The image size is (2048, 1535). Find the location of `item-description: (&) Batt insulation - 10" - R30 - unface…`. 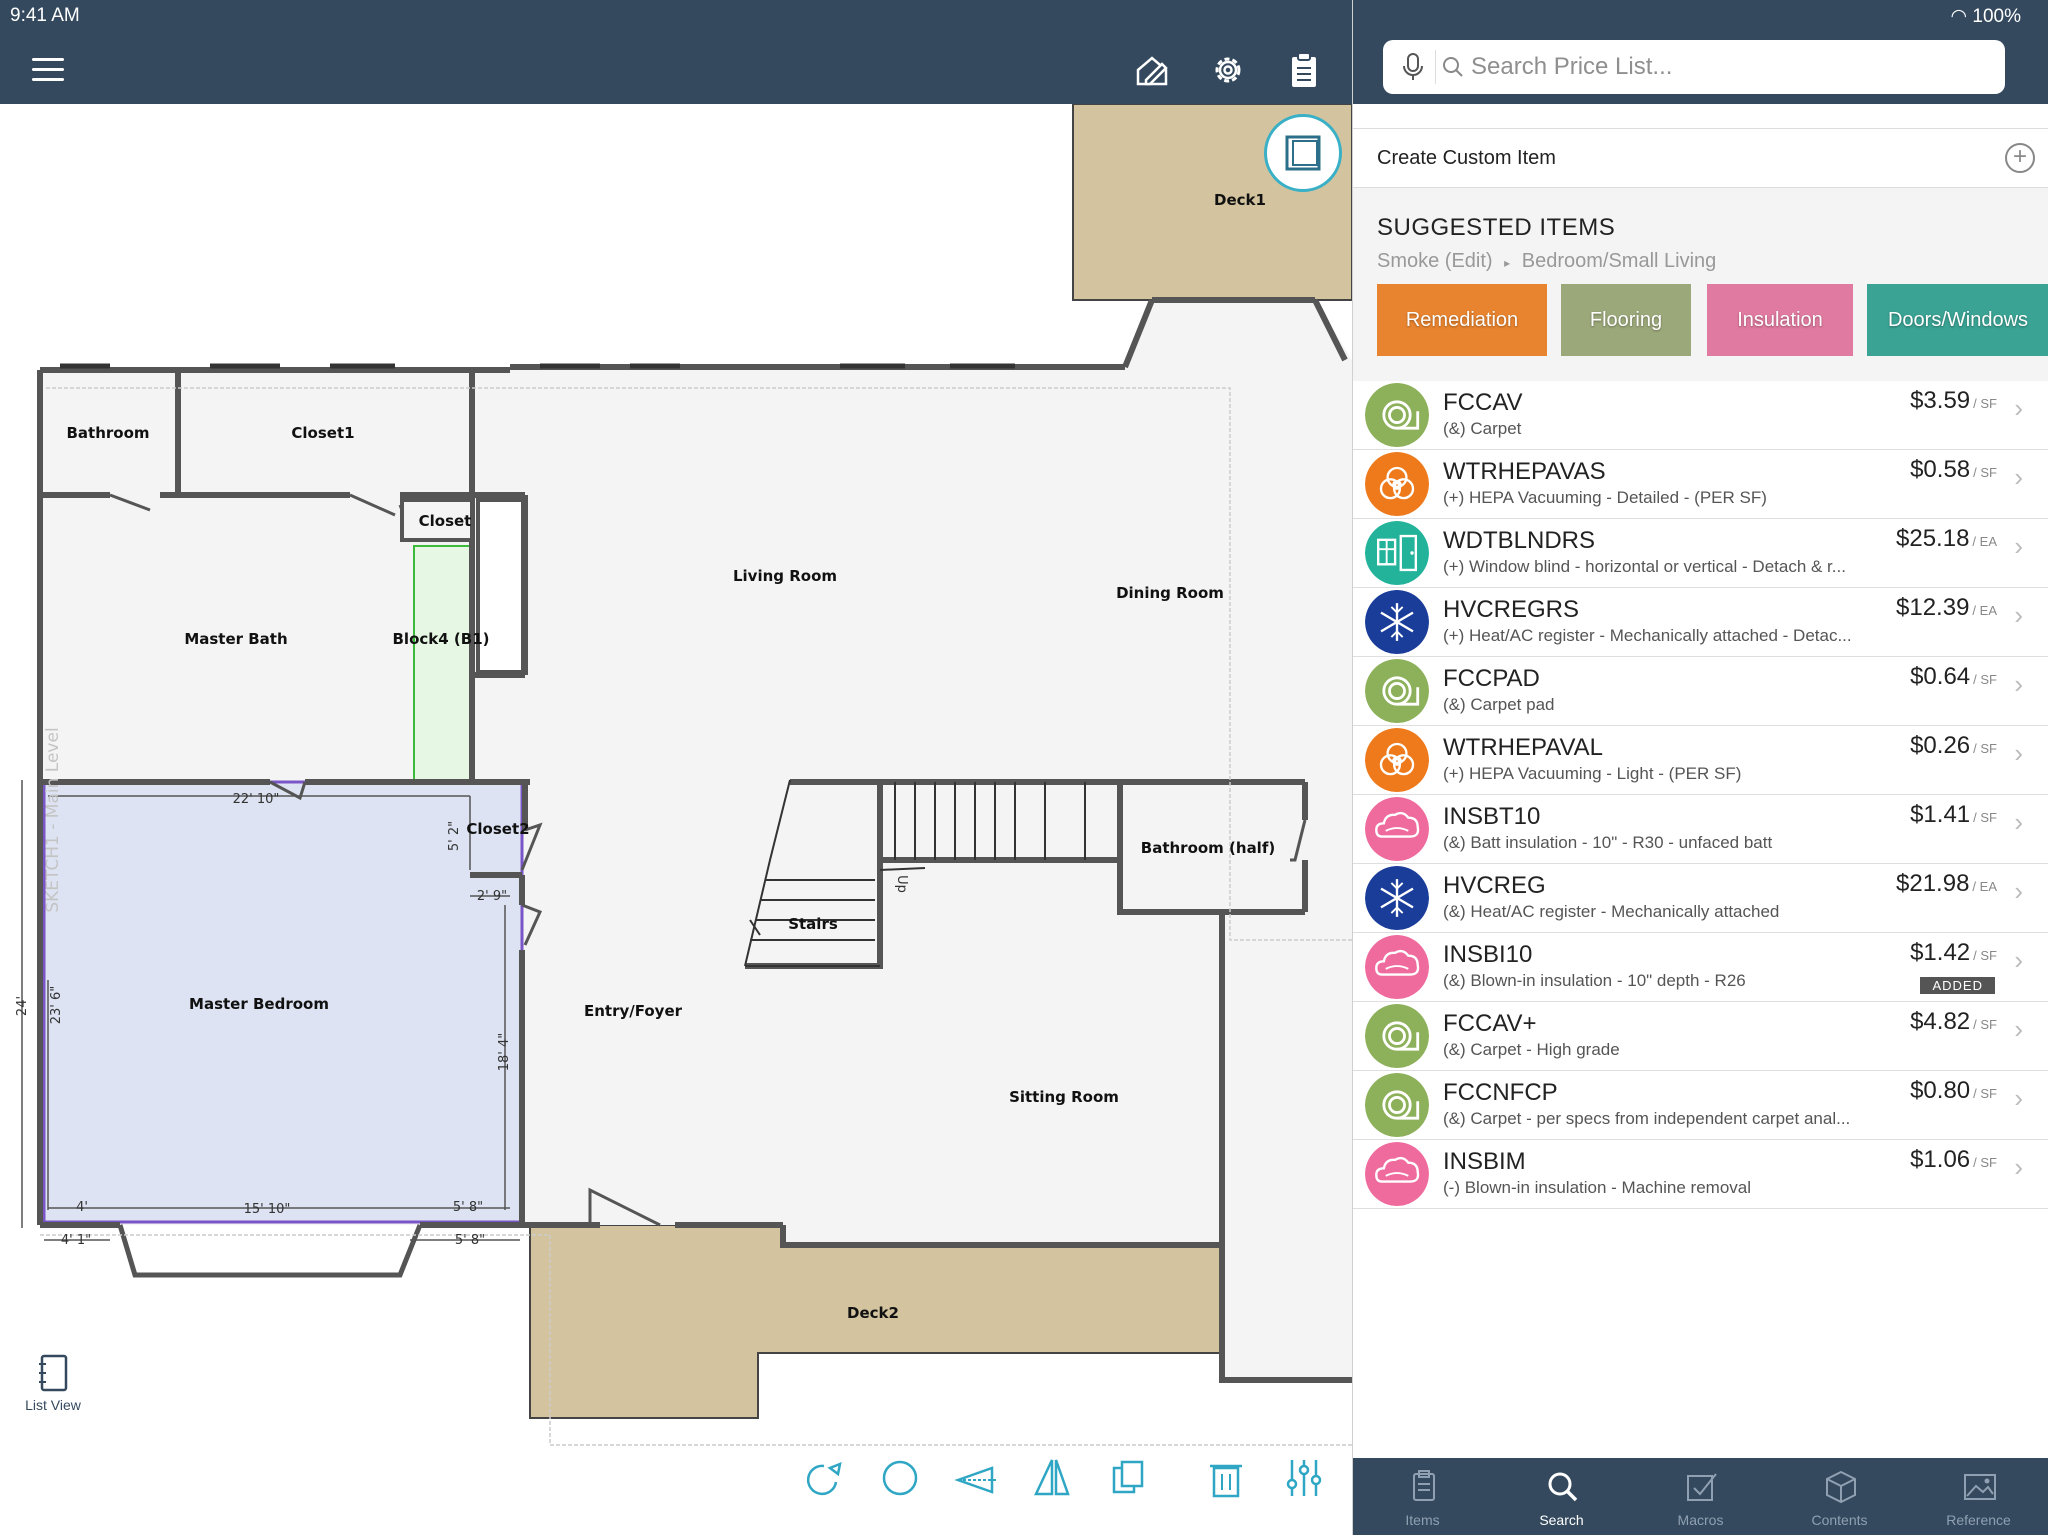

item-description: (&) Batt insulation - 10" - R30 - unface… is located at coordinates (1608, 842).